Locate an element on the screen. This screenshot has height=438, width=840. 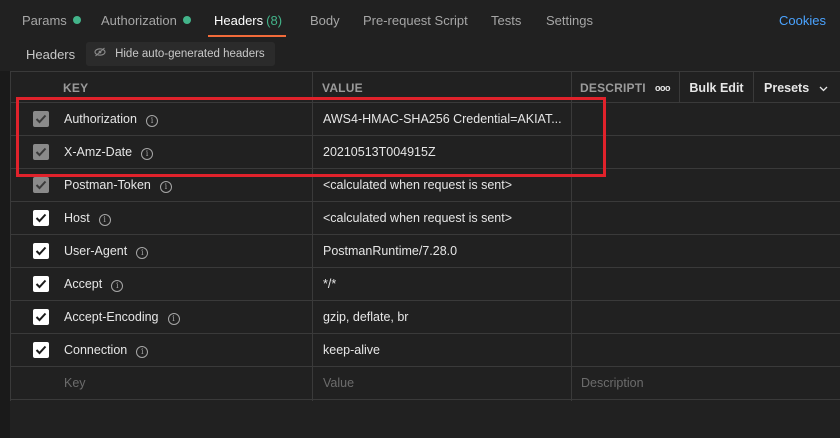
table-row: User-Agent i PostmanRuntime/7.28.0 is located at coordinates (425, 251).